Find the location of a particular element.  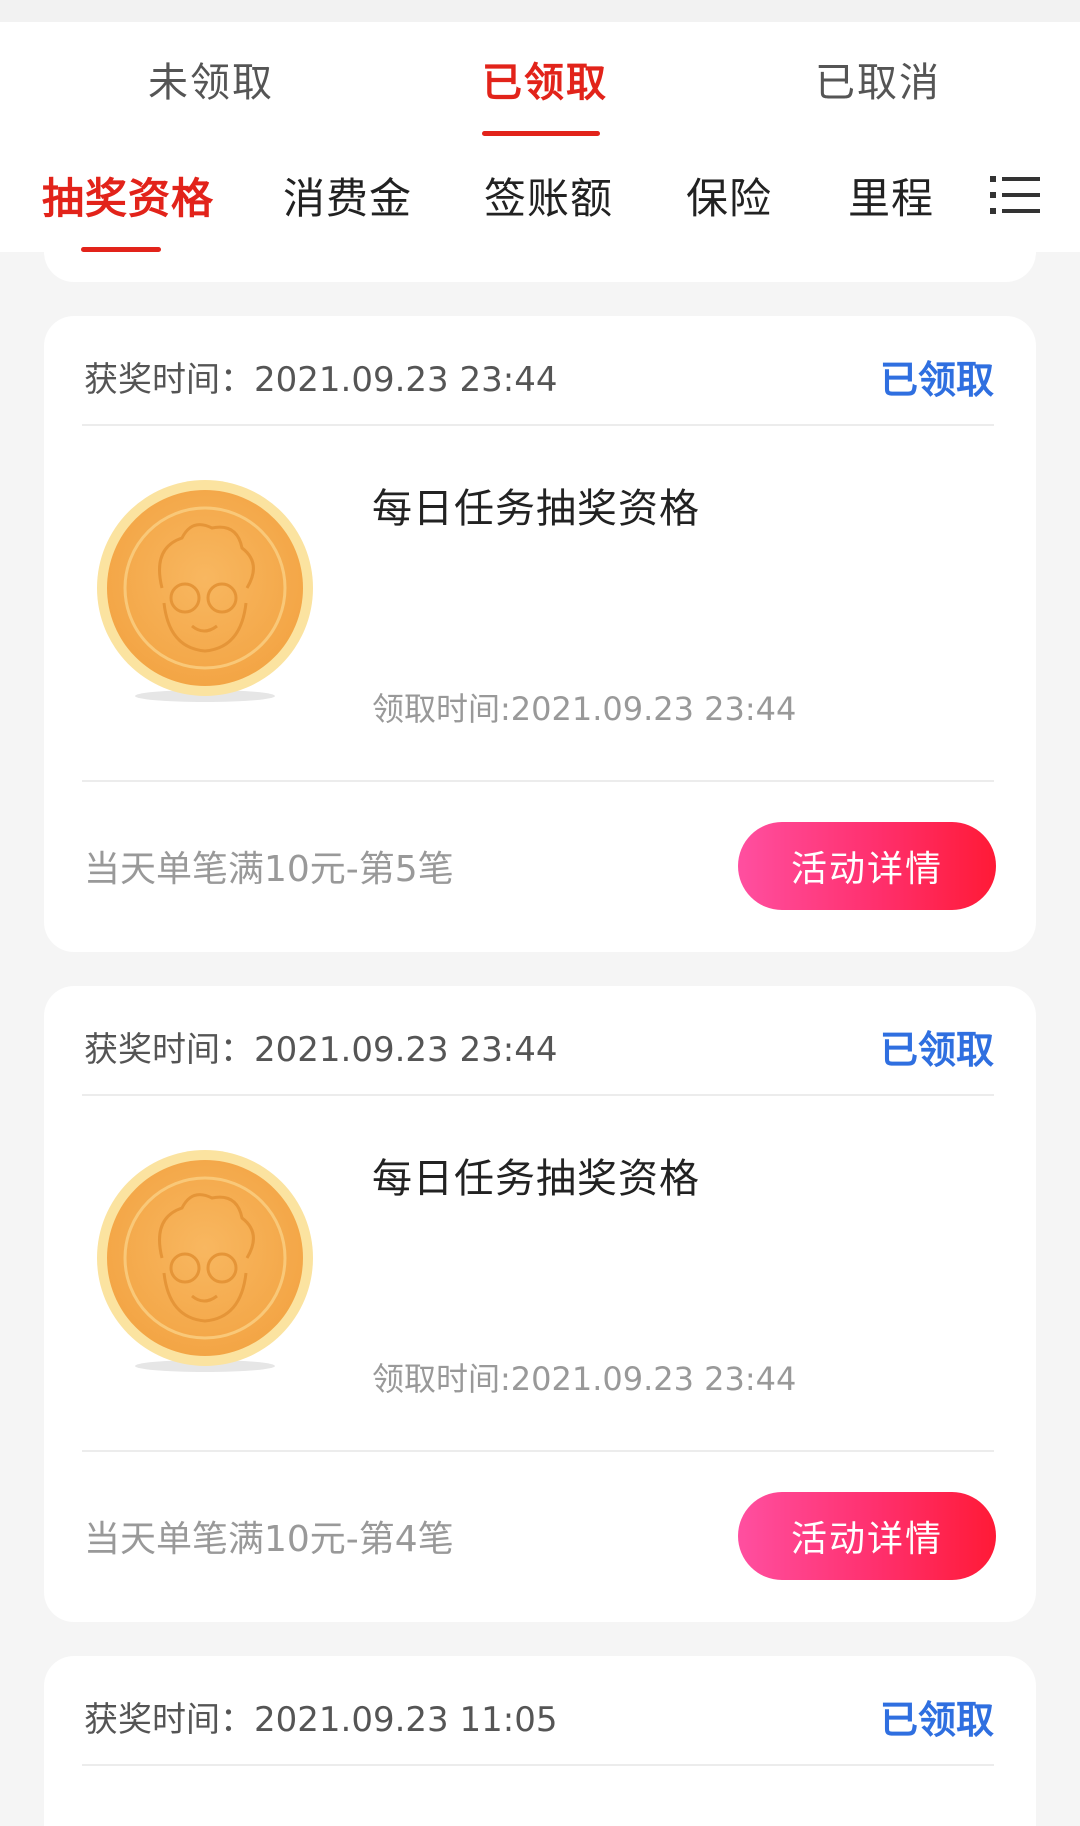

tab-mileage: 里程 is located at coordinates (891, 195).